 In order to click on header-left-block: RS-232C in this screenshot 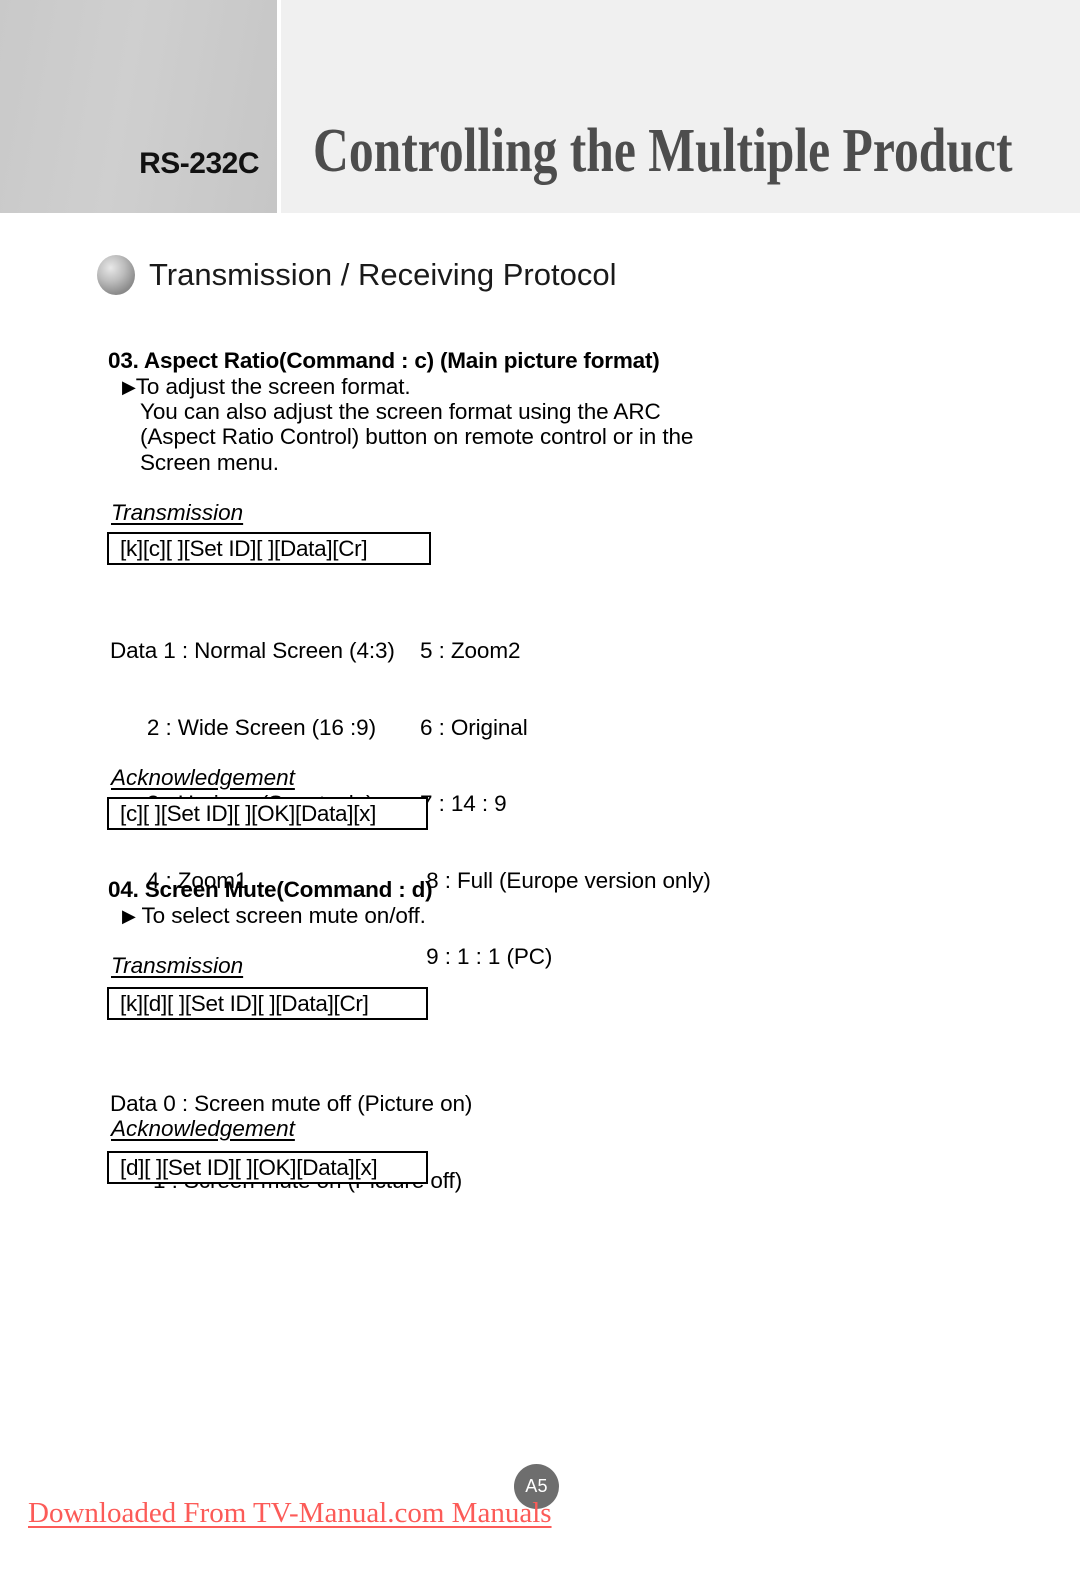, I will do `click(138, 106)`.